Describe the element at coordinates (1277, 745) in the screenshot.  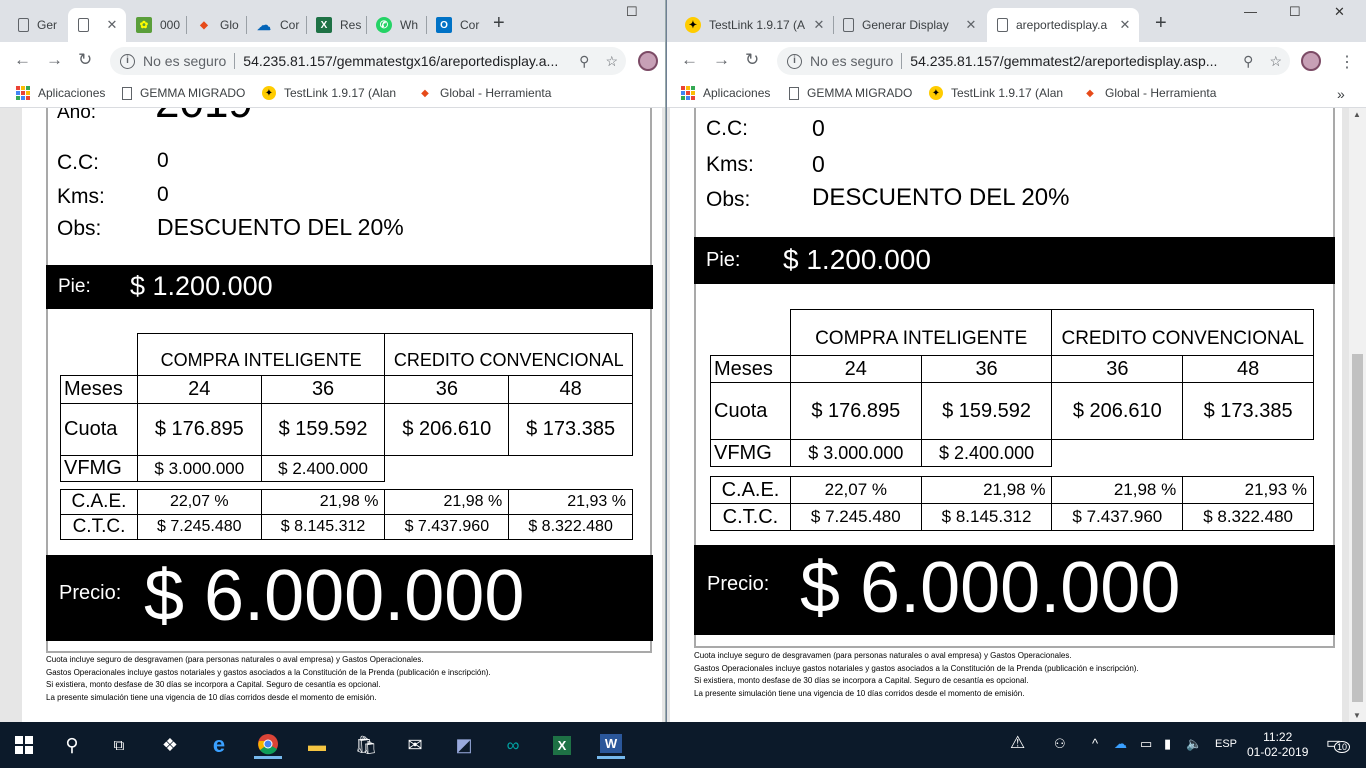
I see `clock: 11:22 01-02-2019` at that location.